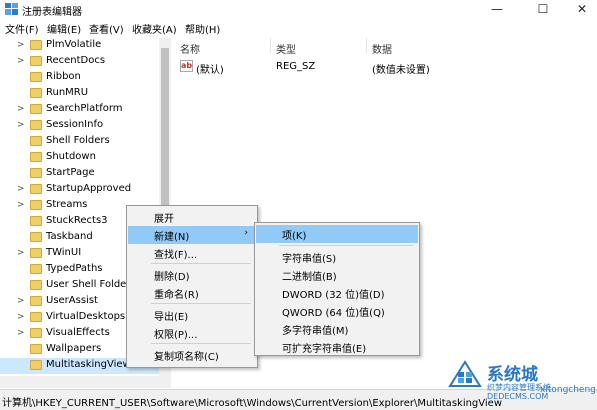  I want to click on tree-item: > SearchPlatform, so click(80, 110).